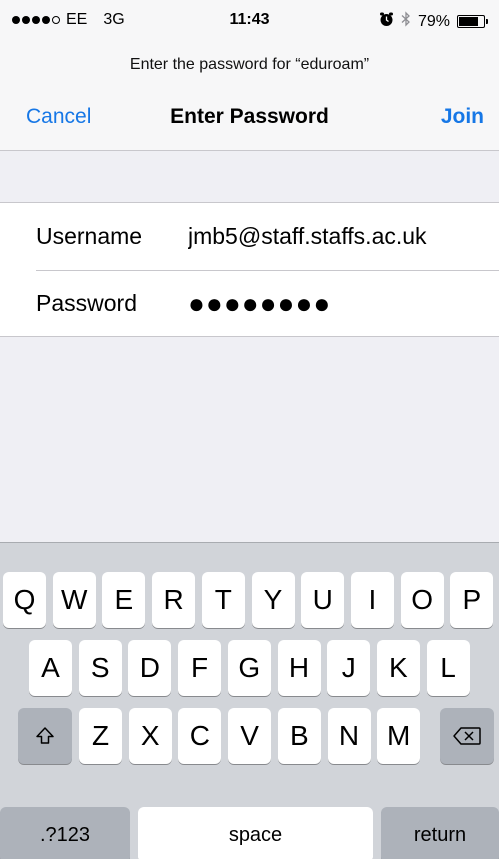 The width and height of the screenshot is (499, 859). Describe the element at coordinates (50, 668) in the screenshot. I see `key-a: A` at that location.